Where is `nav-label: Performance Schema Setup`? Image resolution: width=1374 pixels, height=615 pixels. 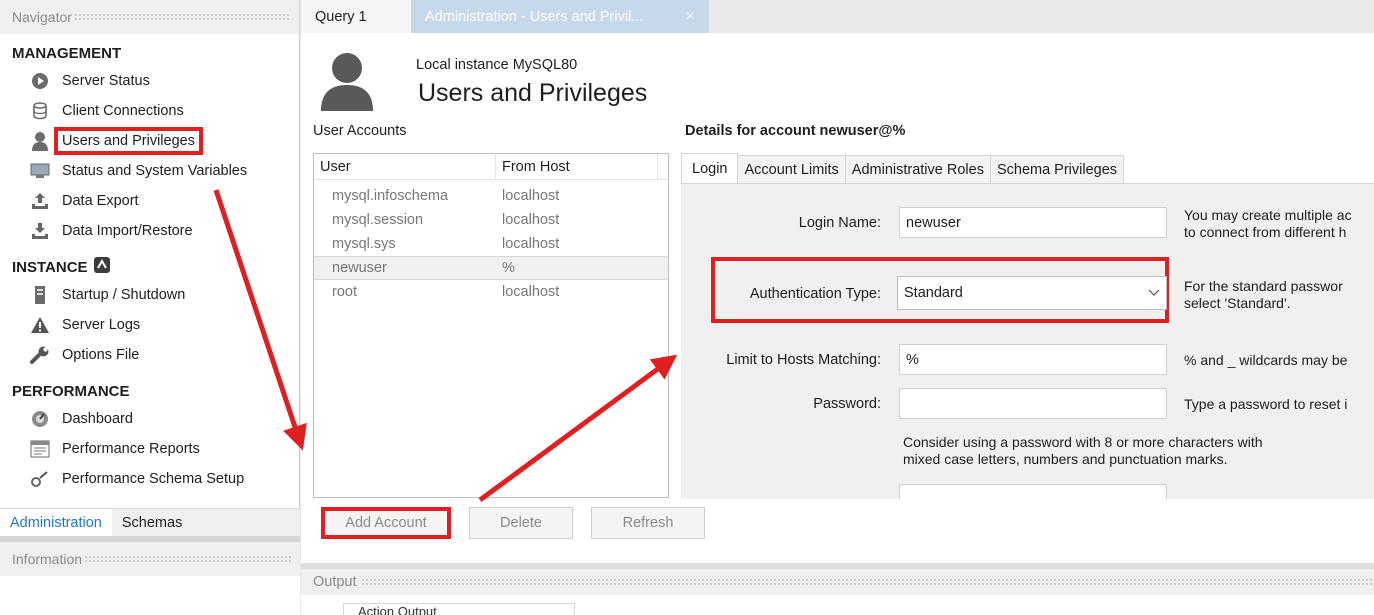 nav-label: Performance Schema Setup is located at coordinates (153, 479).